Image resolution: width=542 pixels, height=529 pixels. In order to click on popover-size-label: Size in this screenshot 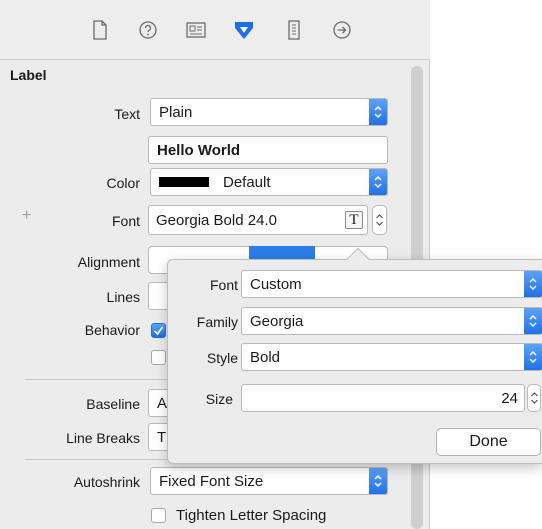, I will do `click(219, 399)`.